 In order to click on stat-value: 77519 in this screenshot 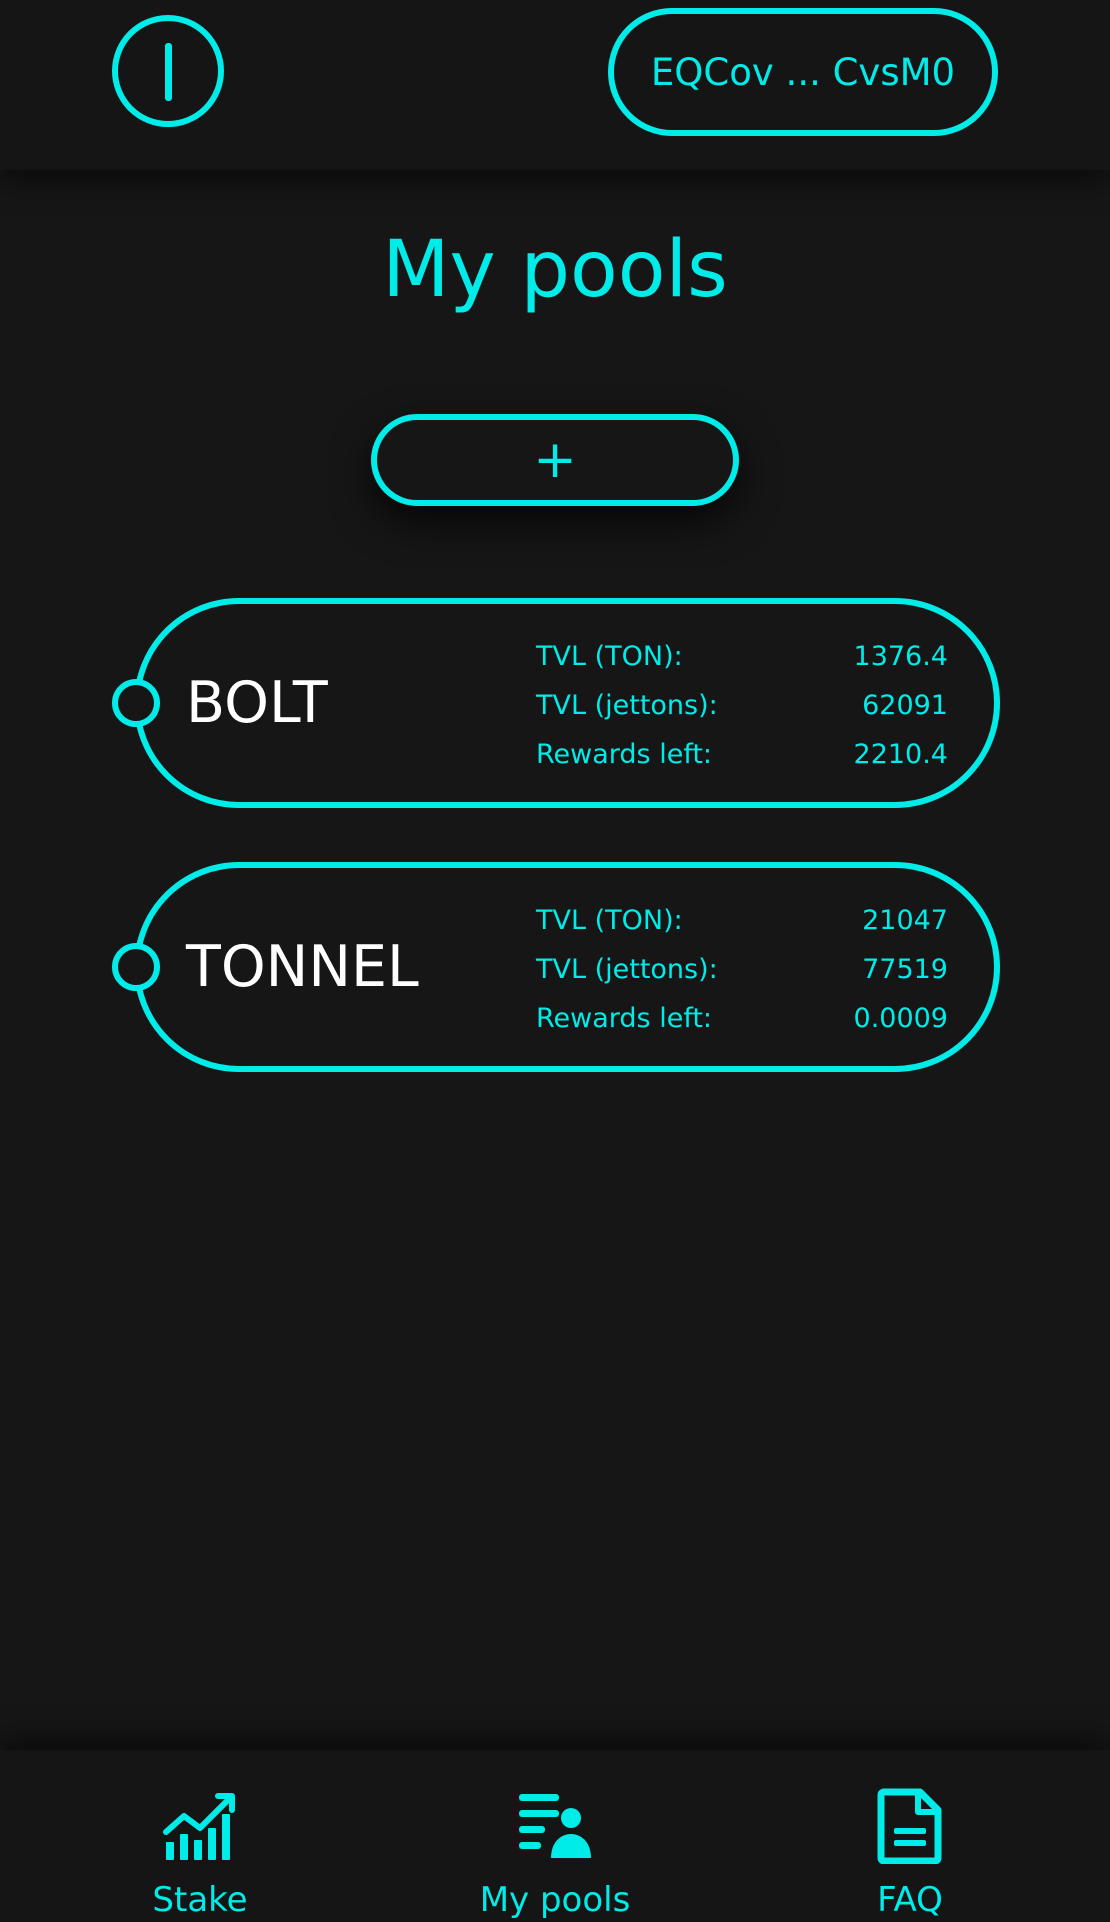, I will do `click(905, 969)`.